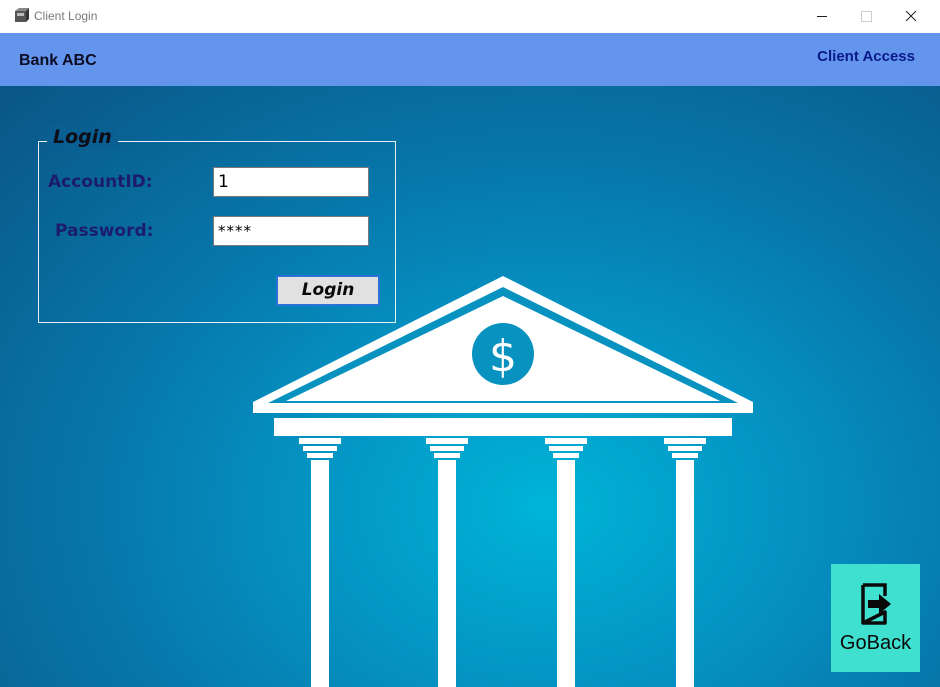 This screenshot has height=687, width=940. I want to click on account-id-input: 1, so click(291, 182).